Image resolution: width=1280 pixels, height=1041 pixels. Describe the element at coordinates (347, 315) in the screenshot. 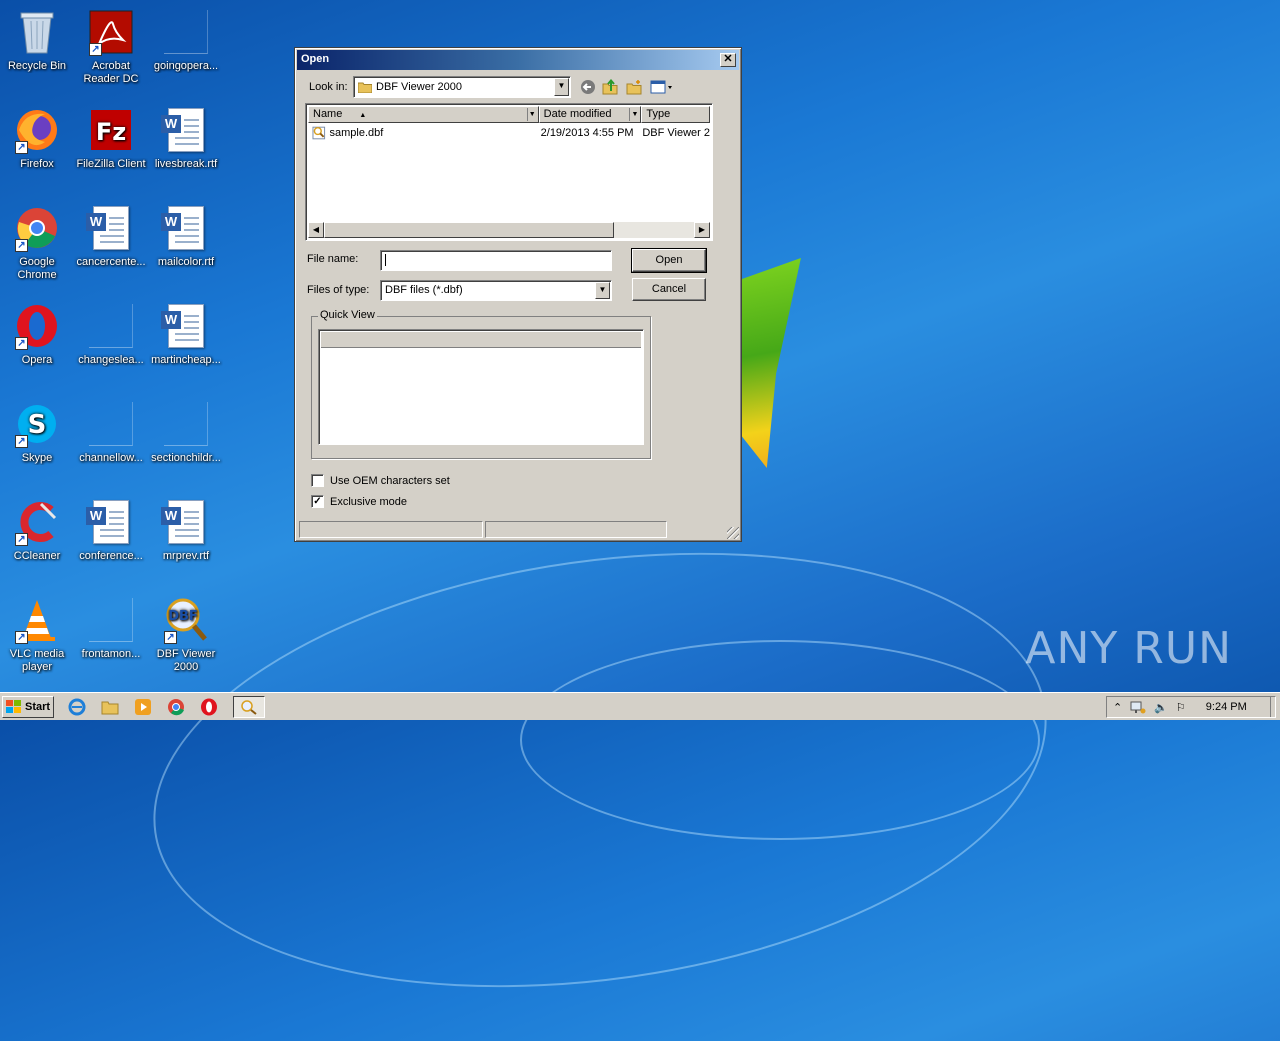

I see `quick-view-label: Quick View` at that location.